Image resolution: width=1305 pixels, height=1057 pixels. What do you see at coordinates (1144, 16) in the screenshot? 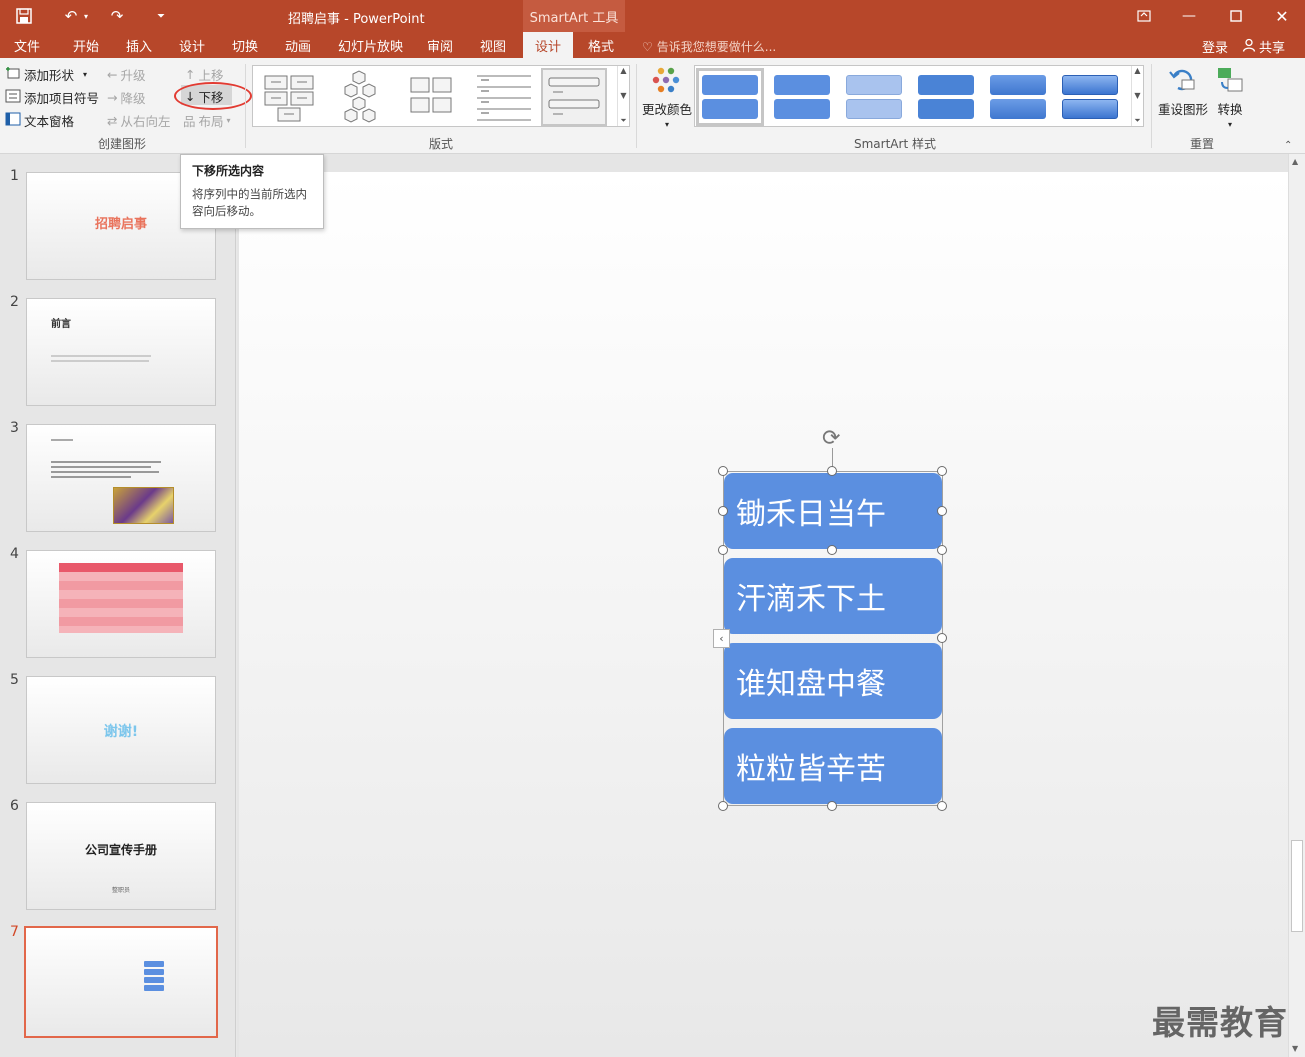
I see `ribbon-display-icon` at bounding box center [1144, 16].